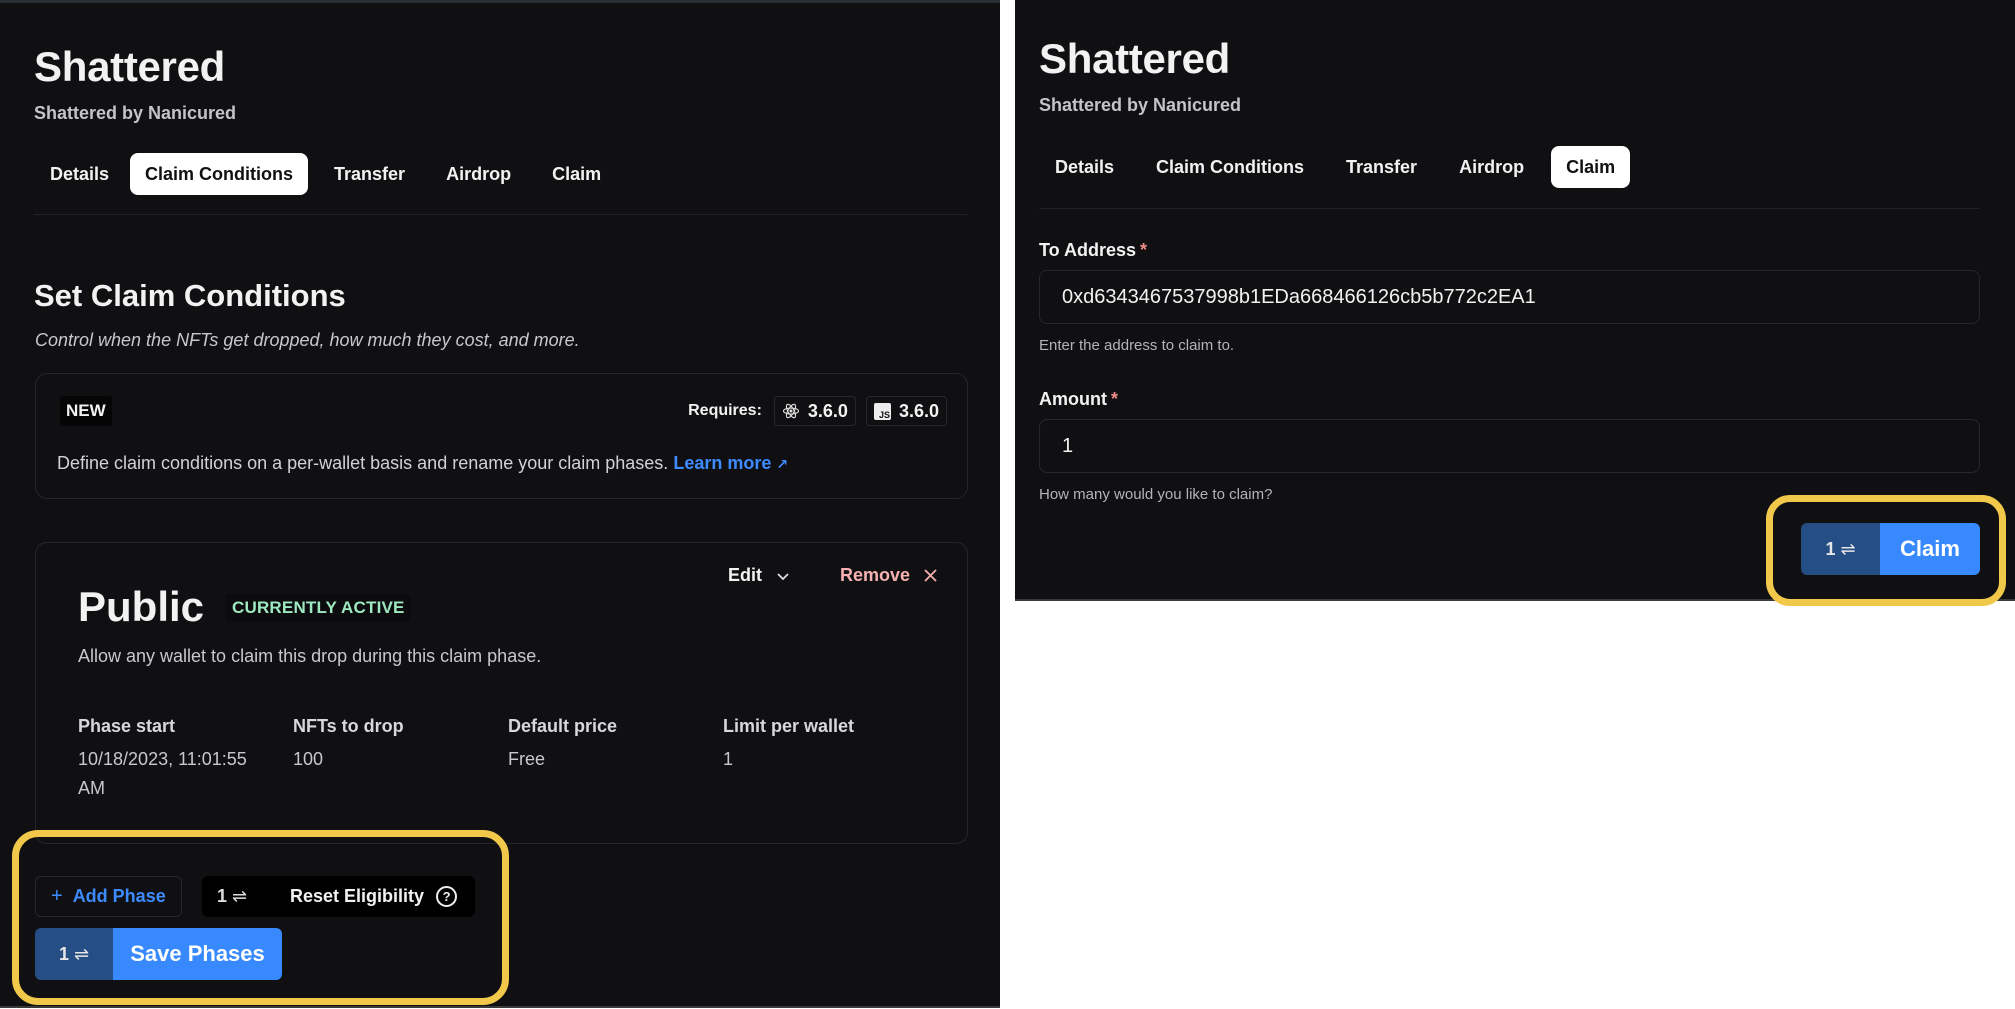  I want to click on edit-phase-button: Edit, so click(759, 575).